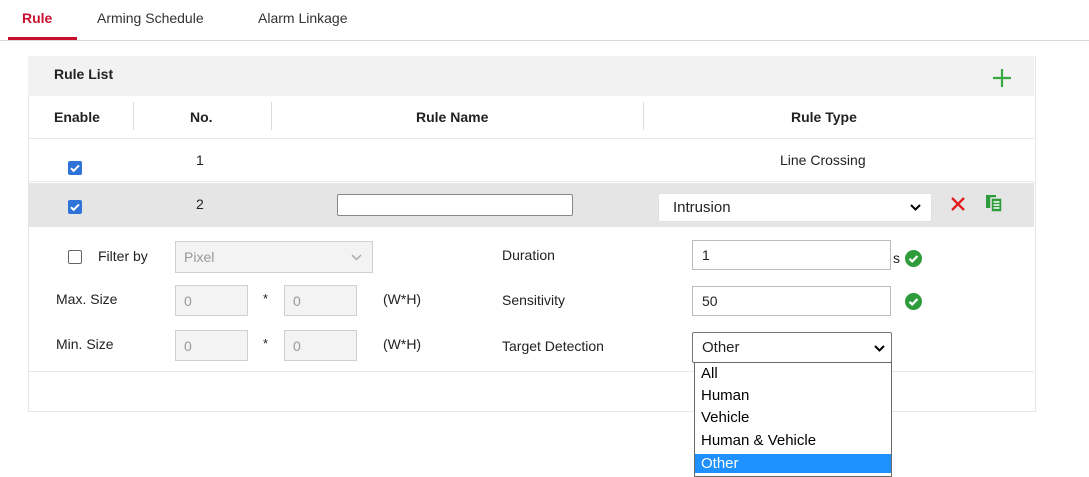  I want to click on min-size-height-input: 0, so click(320, 345).